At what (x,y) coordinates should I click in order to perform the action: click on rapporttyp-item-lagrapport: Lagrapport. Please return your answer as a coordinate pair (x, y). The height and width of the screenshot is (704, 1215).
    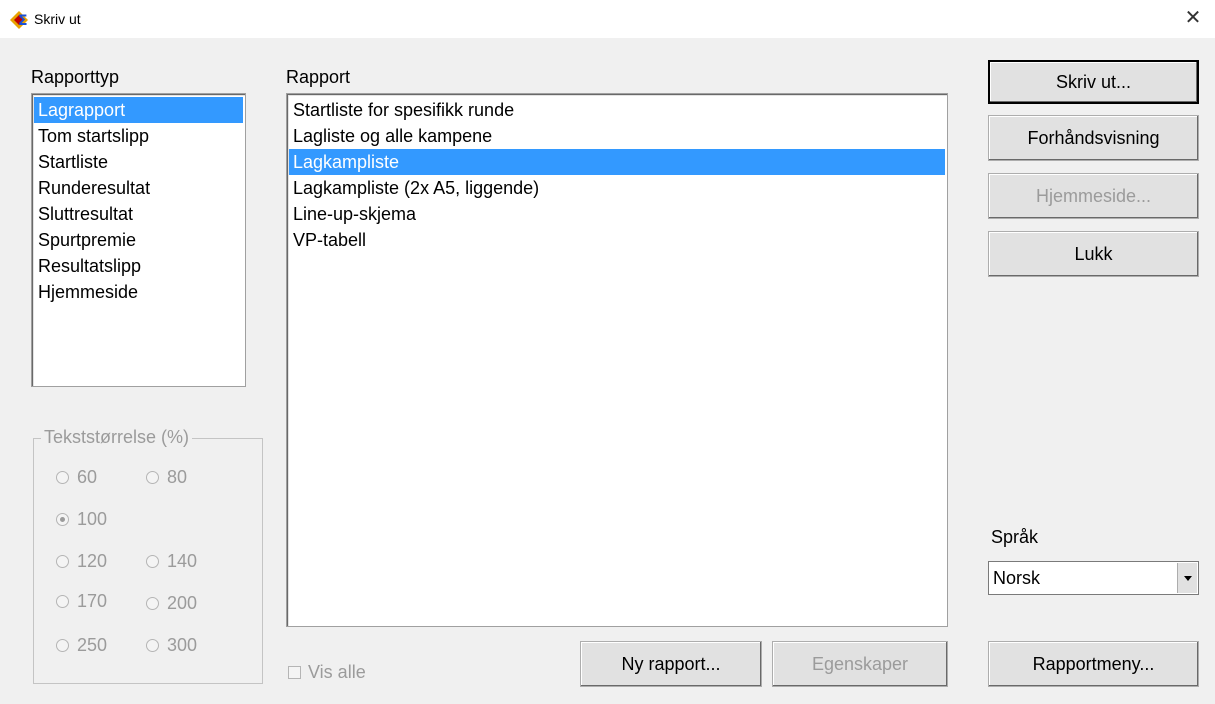
    Looking at the image, I should click on (138, 110).